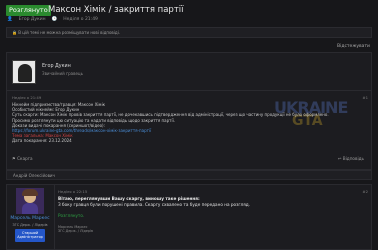  What do you see at coordinates (365, 191) in the screenshot?
I see `post-2-number: #2` at bounding box center [365, 191].